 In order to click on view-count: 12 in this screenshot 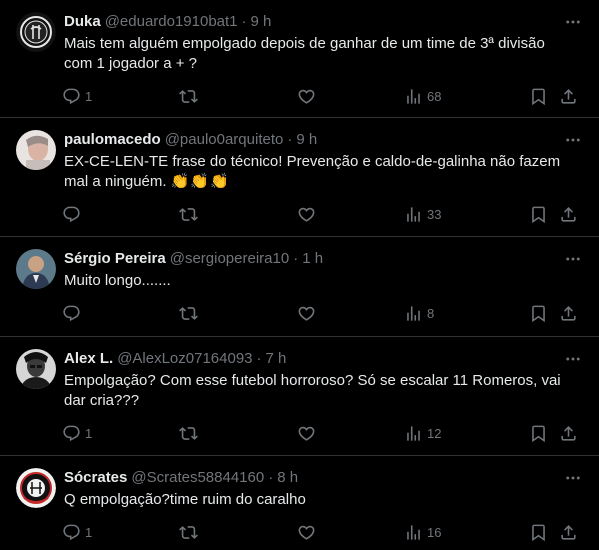, I will do `click(434, 433)`.